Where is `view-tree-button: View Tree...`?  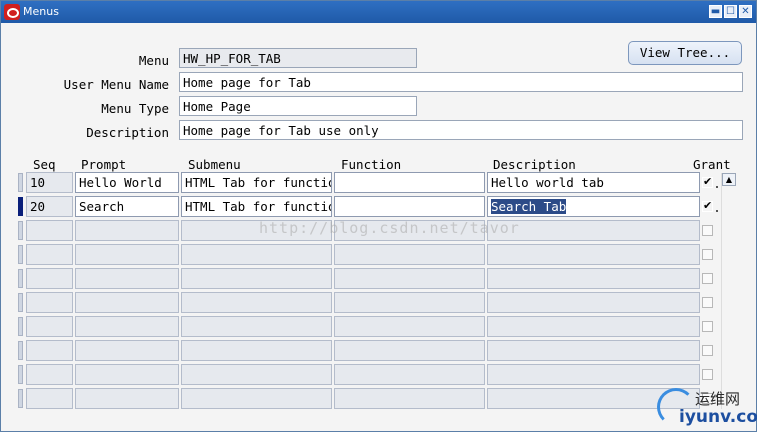 view-tree-button: View Tree... is located at coordinates (685, 53).